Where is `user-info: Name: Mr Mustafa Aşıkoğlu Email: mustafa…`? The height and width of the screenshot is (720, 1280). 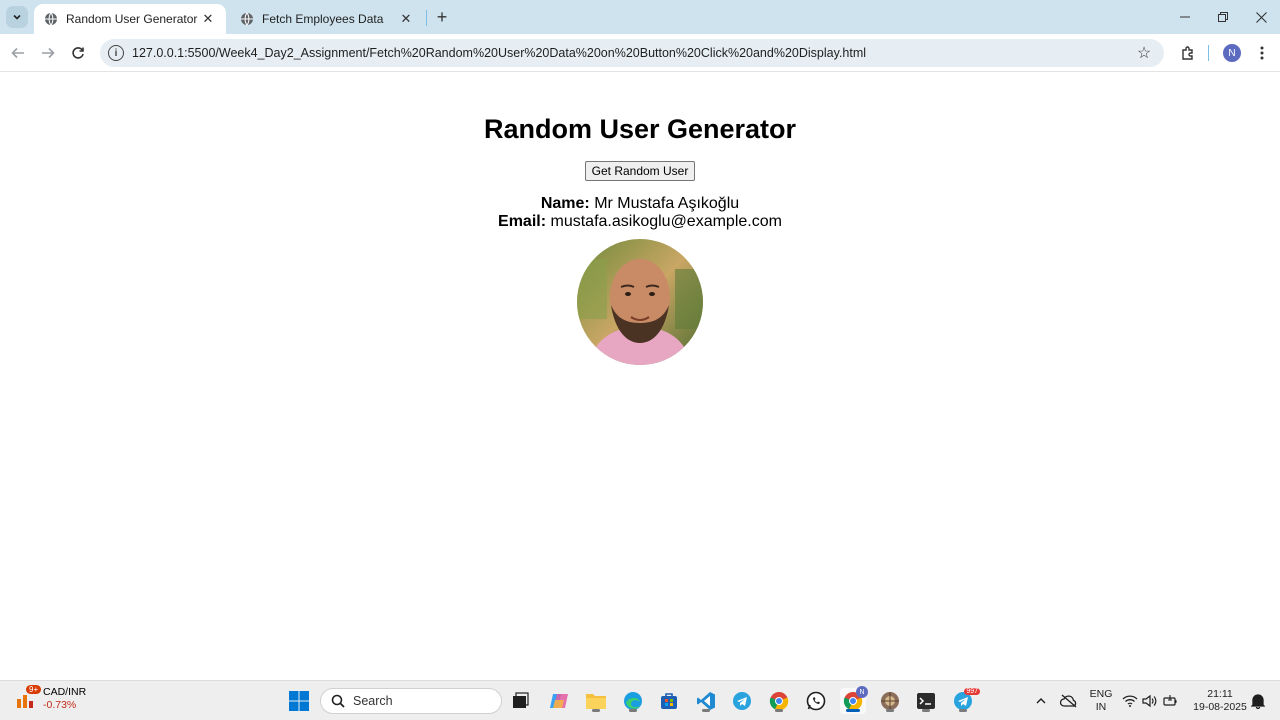
user-info: Name: Mr Mustafa Aşıkoğlu Email: mustafa… is located at coordinates (640, 213).